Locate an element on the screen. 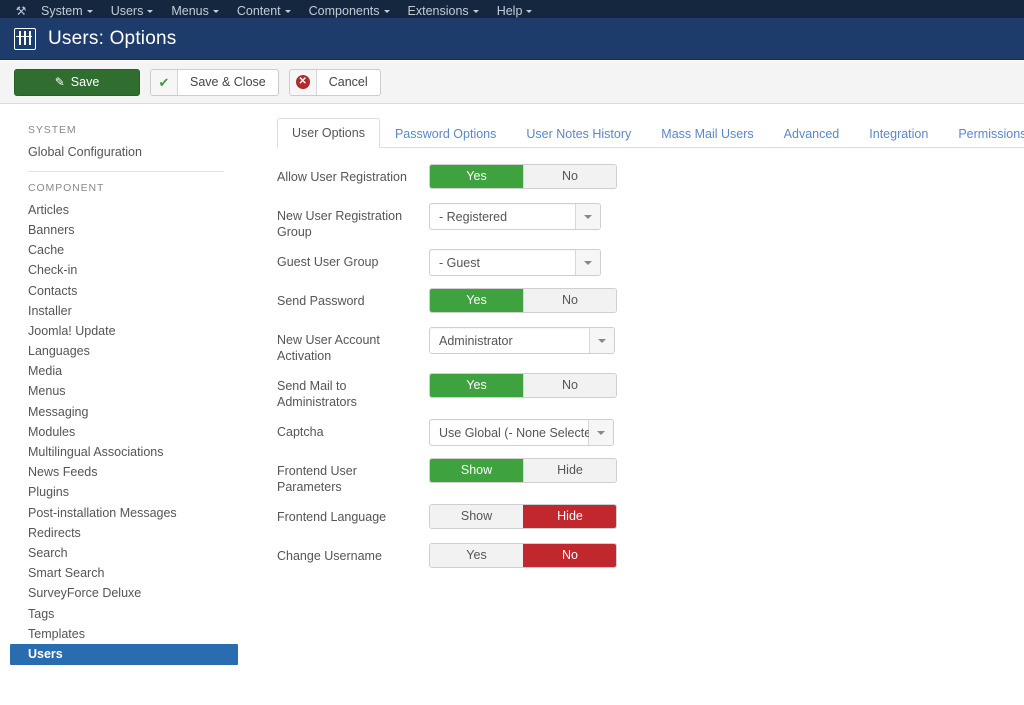 Image resolution: width=1024 pixels, height=705 pixels. field-control: - Registered is located at coordinates (515, 216).